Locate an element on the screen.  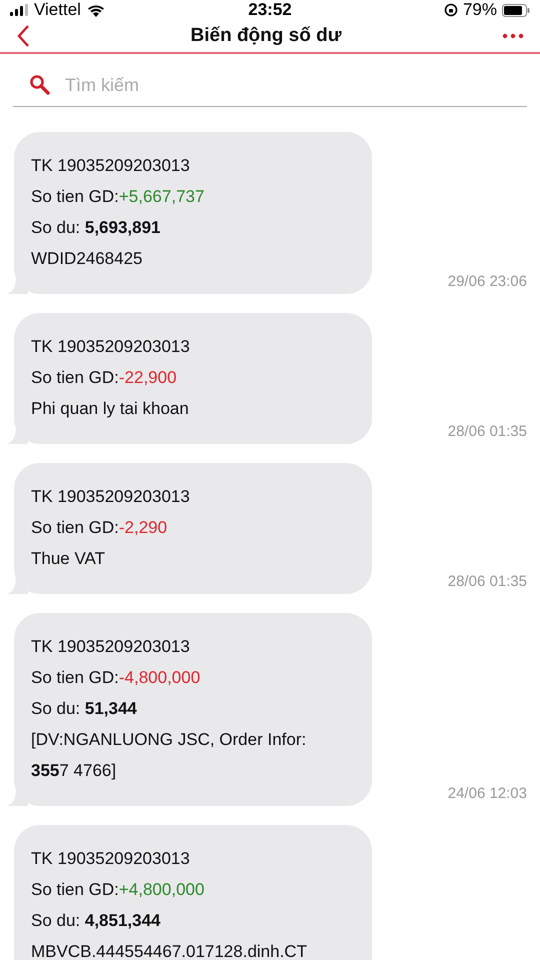
amount-line: So tien GD:+4,800,000 is located at coordinates (118, 890).